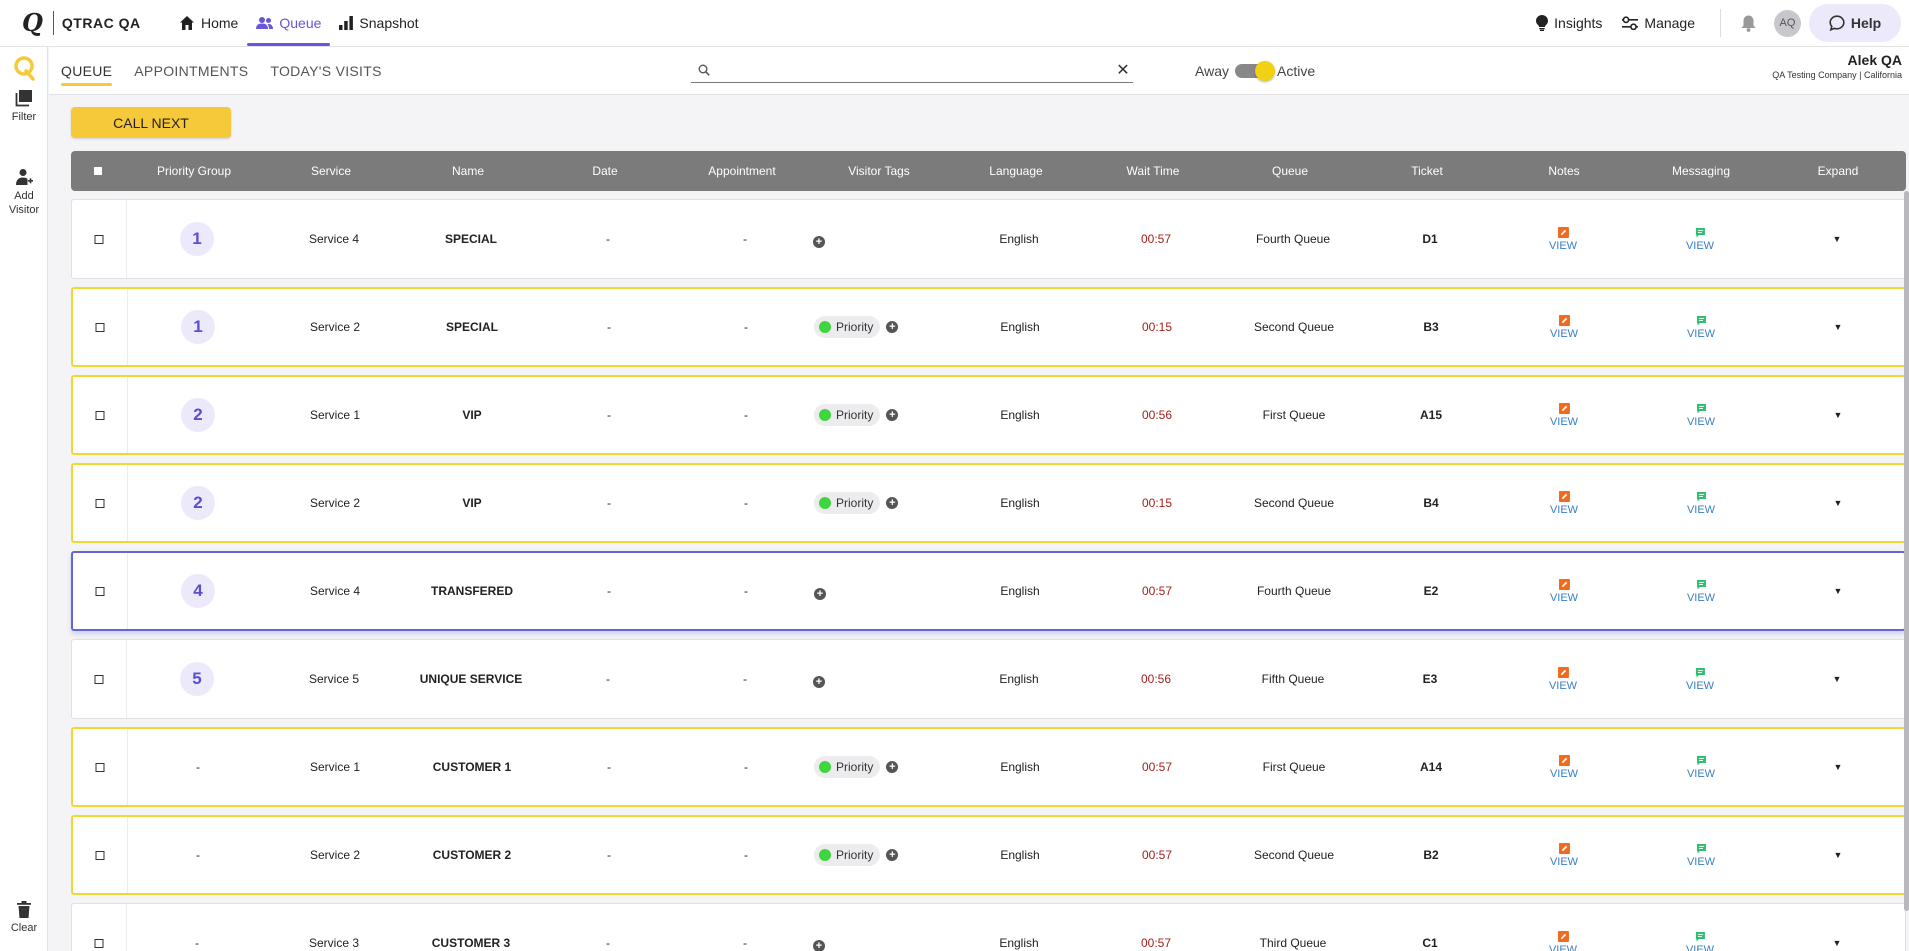 The height and width of the screenshot is (951, 1909). Describe the element at coordinates (879, 171) in the screenshot. I see `column-visitor-tags: Visitor Tags` at that location.